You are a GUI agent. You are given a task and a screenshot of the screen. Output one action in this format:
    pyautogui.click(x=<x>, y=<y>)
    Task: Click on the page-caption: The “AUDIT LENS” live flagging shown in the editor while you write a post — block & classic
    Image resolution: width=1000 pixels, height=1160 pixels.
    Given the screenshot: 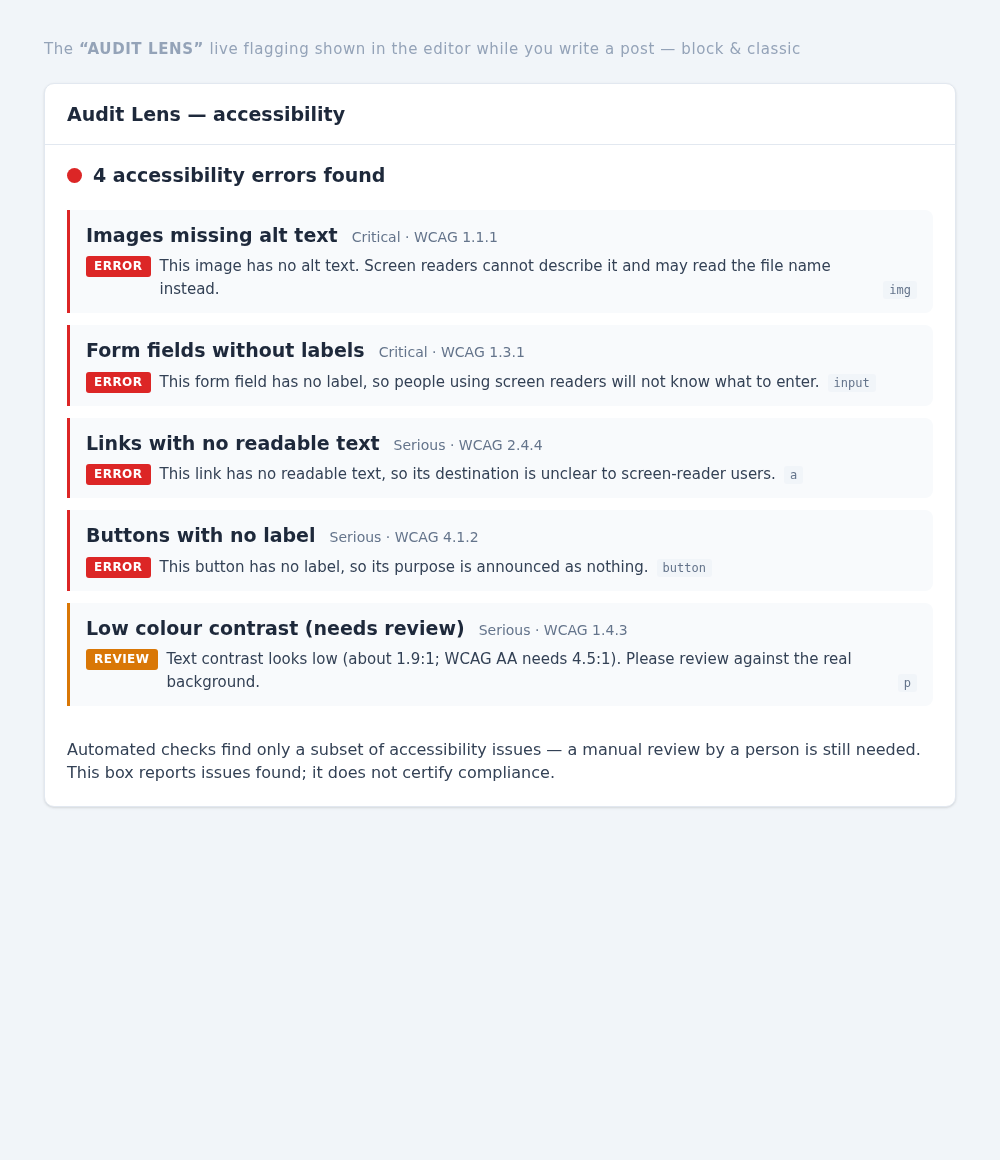 What is the action you would take?
    pyautogui.click(x=423, y=49)
    